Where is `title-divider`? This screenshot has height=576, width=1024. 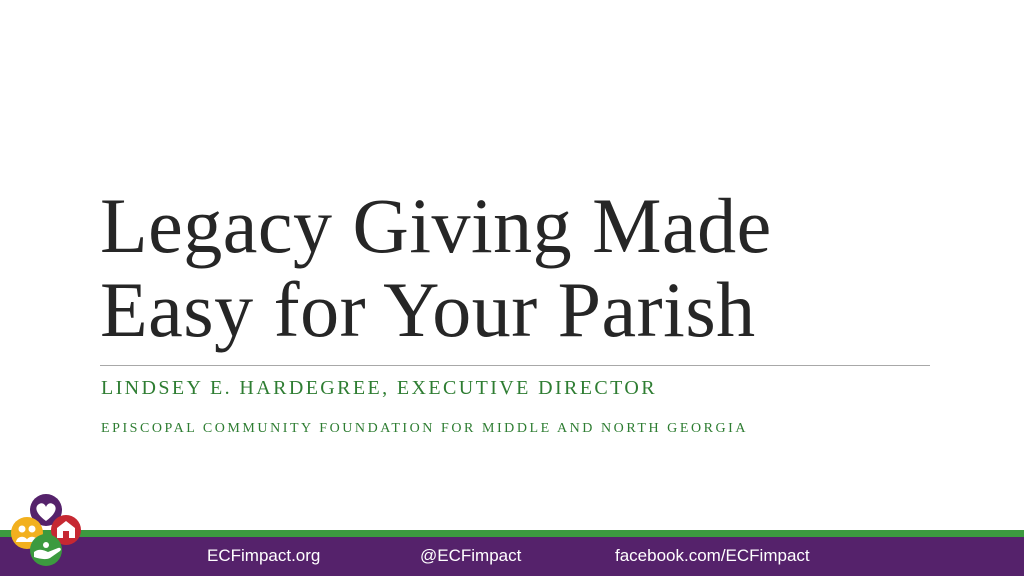 title-divider is located at coordinates (515, 365).